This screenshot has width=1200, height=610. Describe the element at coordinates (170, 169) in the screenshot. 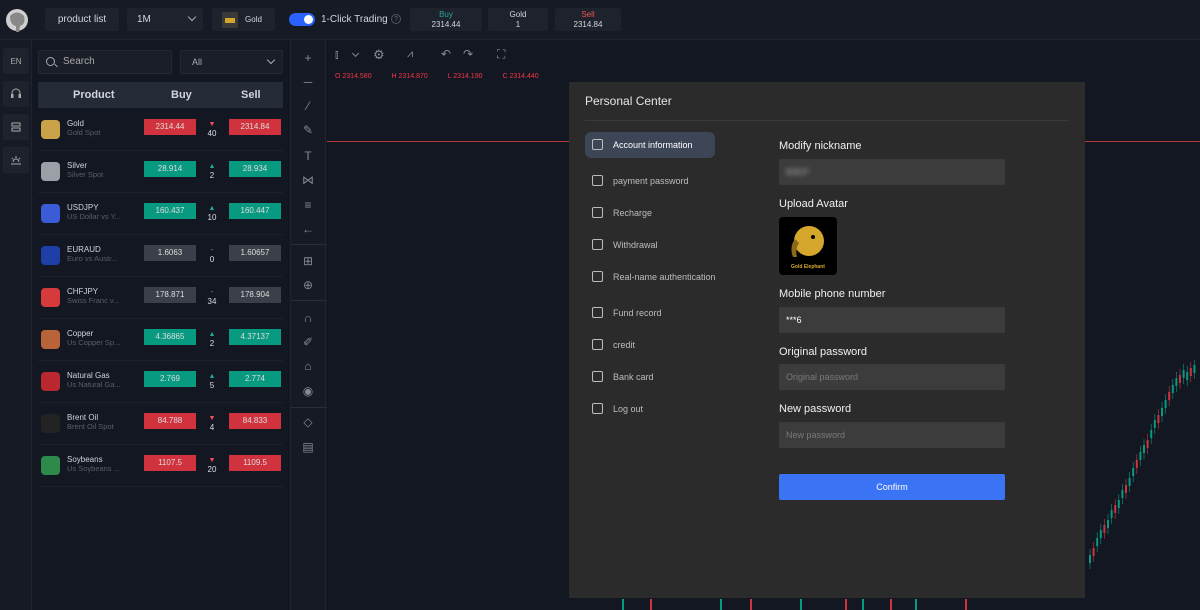

I see `buy-price-button: 28.914` at that location.